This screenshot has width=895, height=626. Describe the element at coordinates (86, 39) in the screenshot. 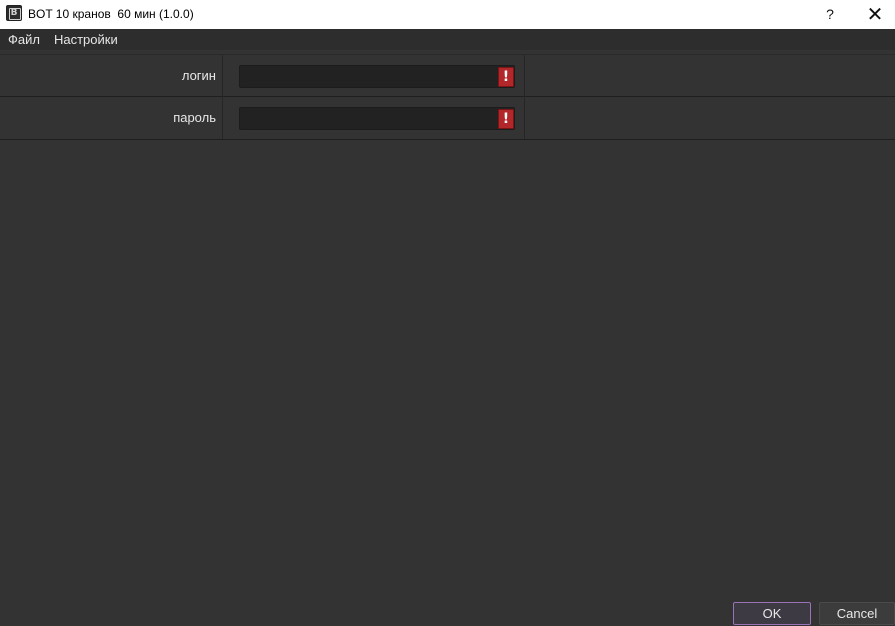

I see `menu-settings: Настройки` at that location.